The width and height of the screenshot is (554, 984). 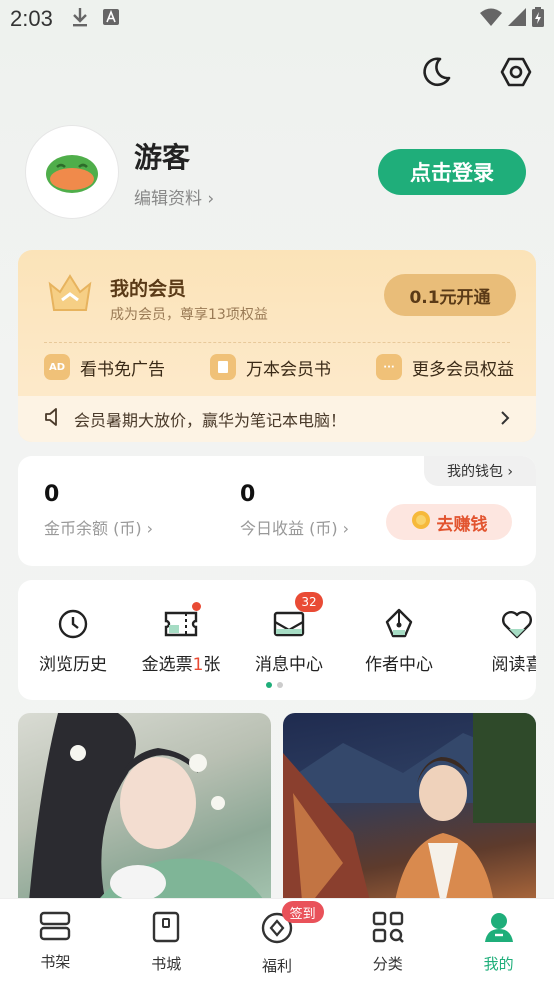 I want to click on coin-balance-value: 0, so click(x=52, y=494).